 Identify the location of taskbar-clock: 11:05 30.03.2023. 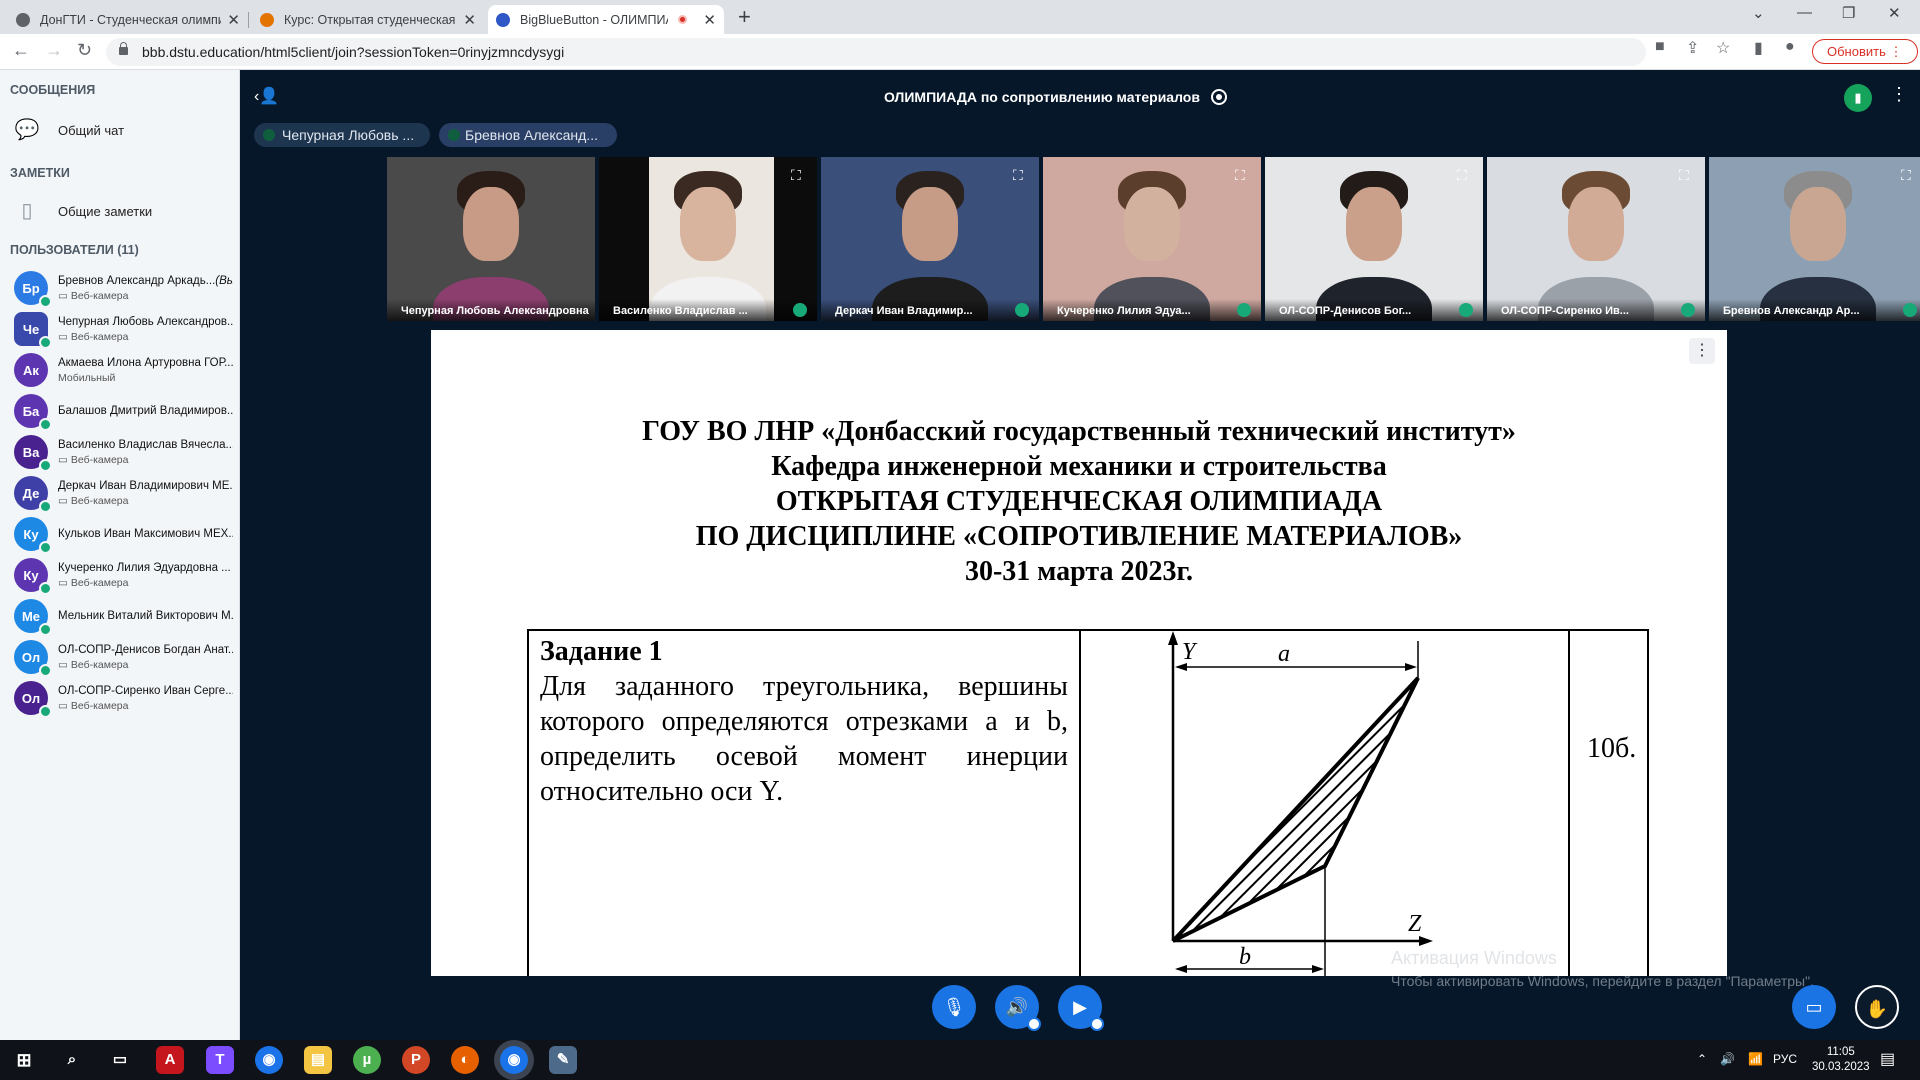
(1841, 1060).